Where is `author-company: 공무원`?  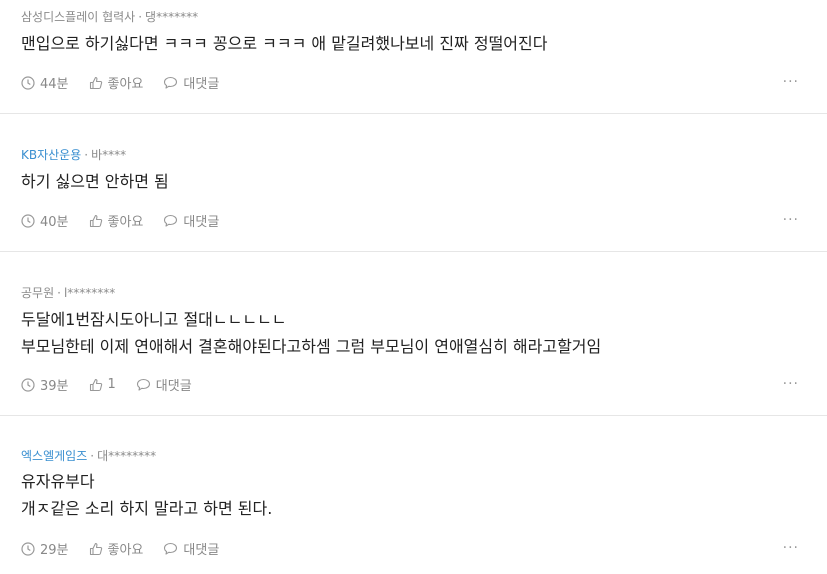
author-company: 공무원 is located at coordinates (37, 293).